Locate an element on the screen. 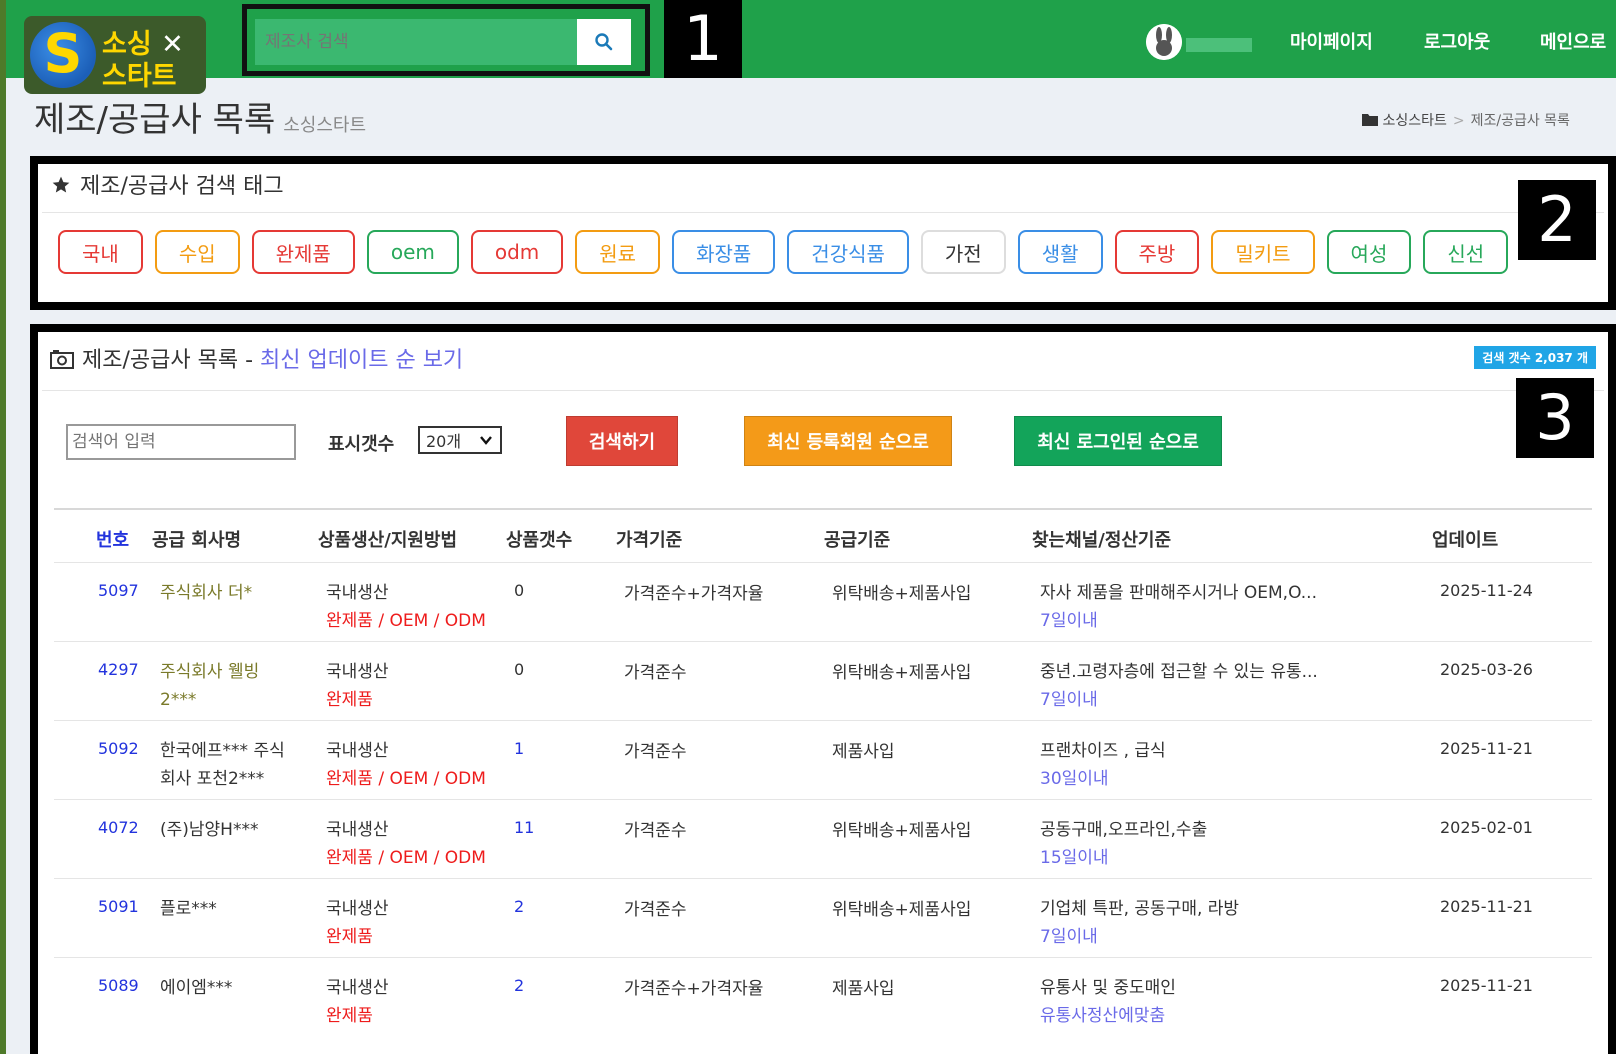 The image size is (1616, 1054). search-box-highlight is located at coordinates (446, 40).